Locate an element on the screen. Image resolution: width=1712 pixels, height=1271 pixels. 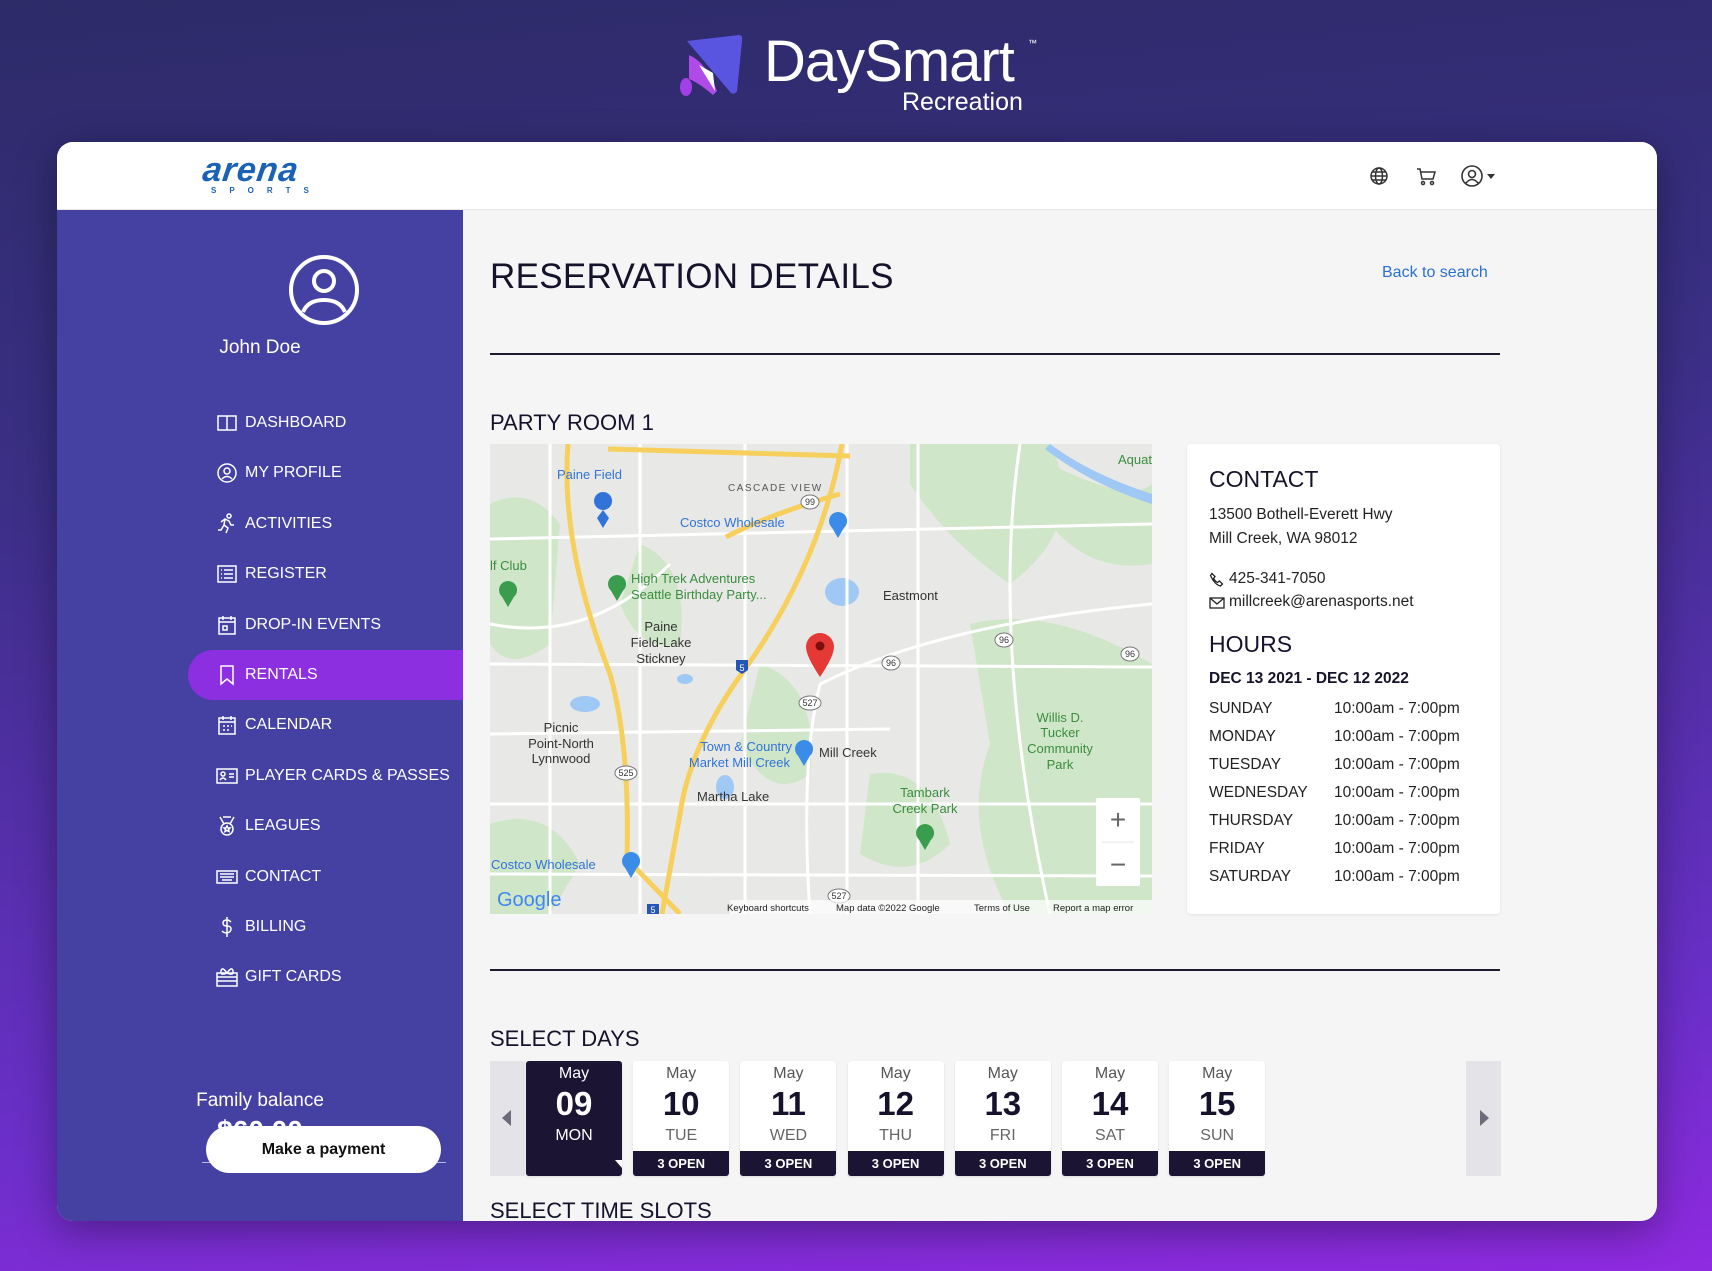
day-weekday: WED is located at coordinates (788, 1135).